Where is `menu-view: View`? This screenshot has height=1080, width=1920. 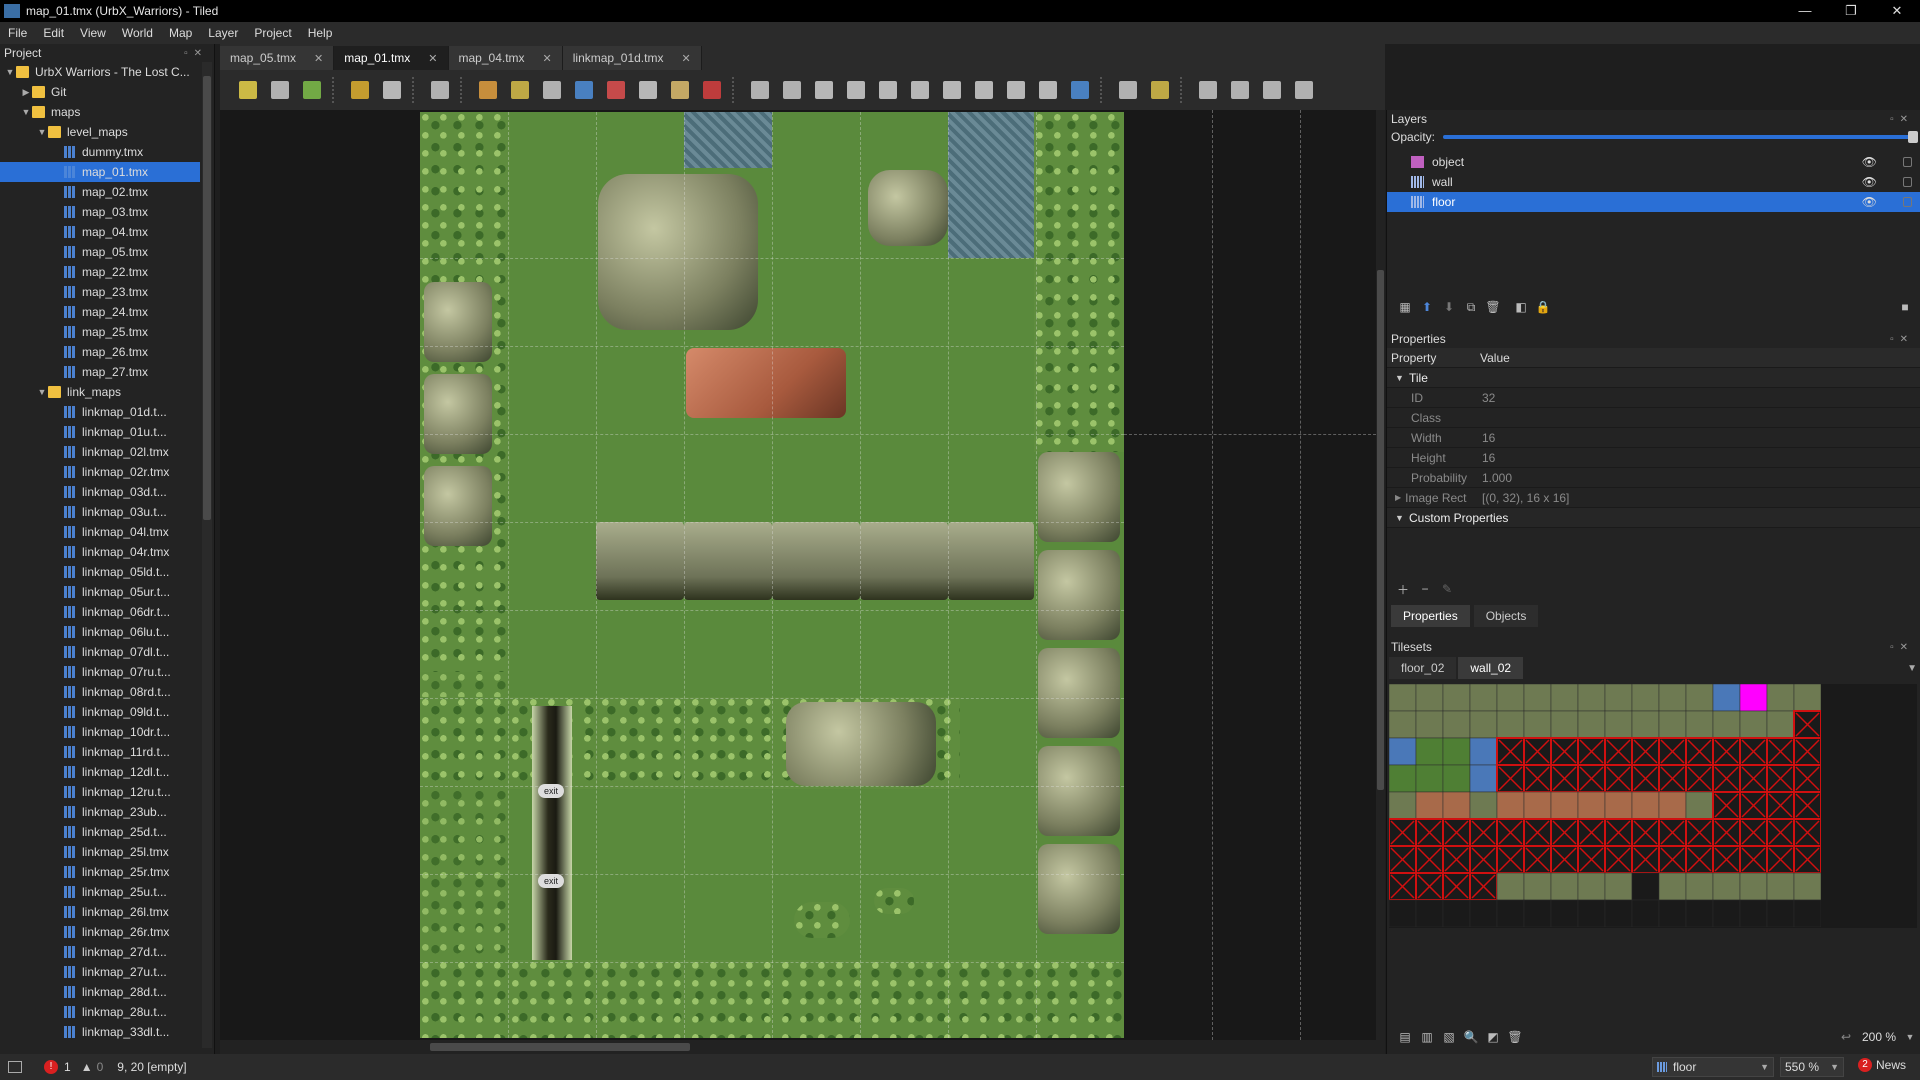
menu-view: View is located at coordinates (93, 33).